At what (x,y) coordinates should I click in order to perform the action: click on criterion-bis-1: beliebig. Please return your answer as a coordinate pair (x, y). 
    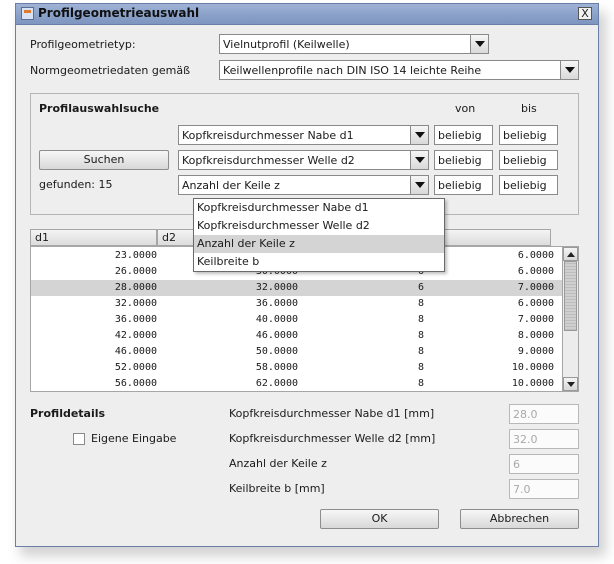
    Looking at the image, I should click on (528, 135).